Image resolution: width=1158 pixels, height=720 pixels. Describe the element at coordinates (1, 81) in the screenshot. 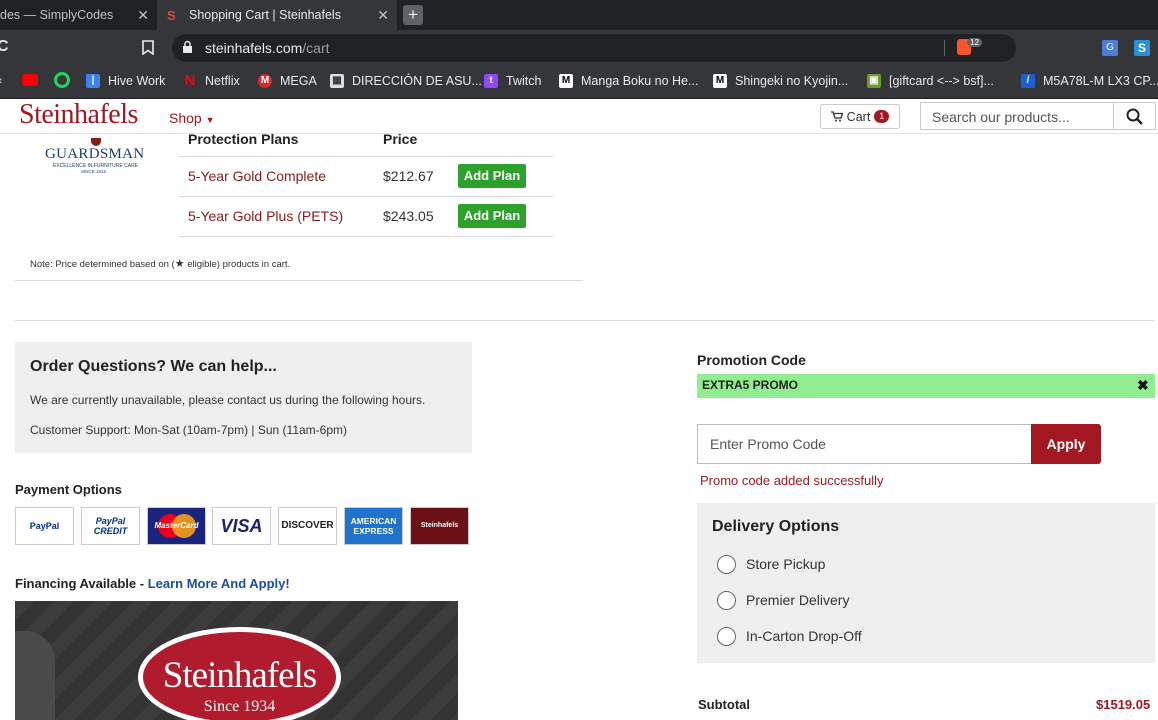

I see `bookmark-overflow-icon: «` at that location.